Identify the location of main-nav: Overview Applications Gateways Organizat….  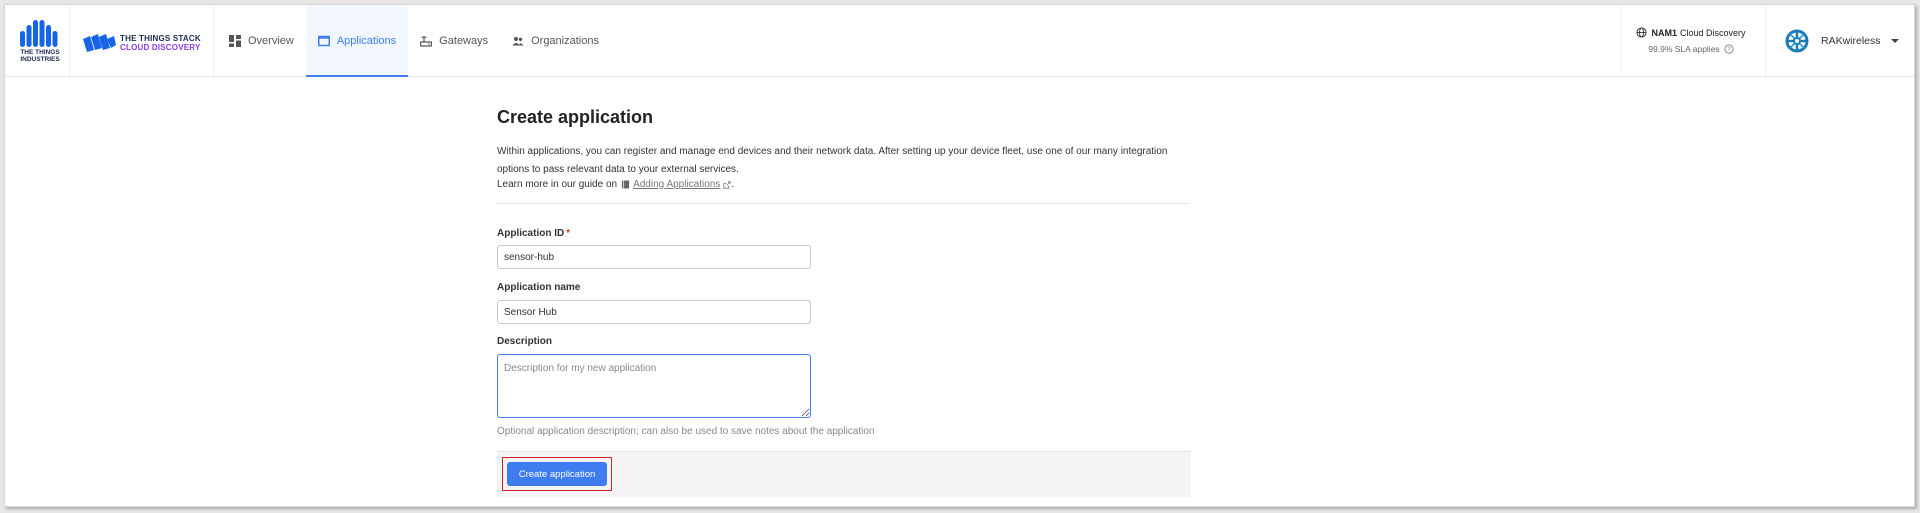
(414, 41).